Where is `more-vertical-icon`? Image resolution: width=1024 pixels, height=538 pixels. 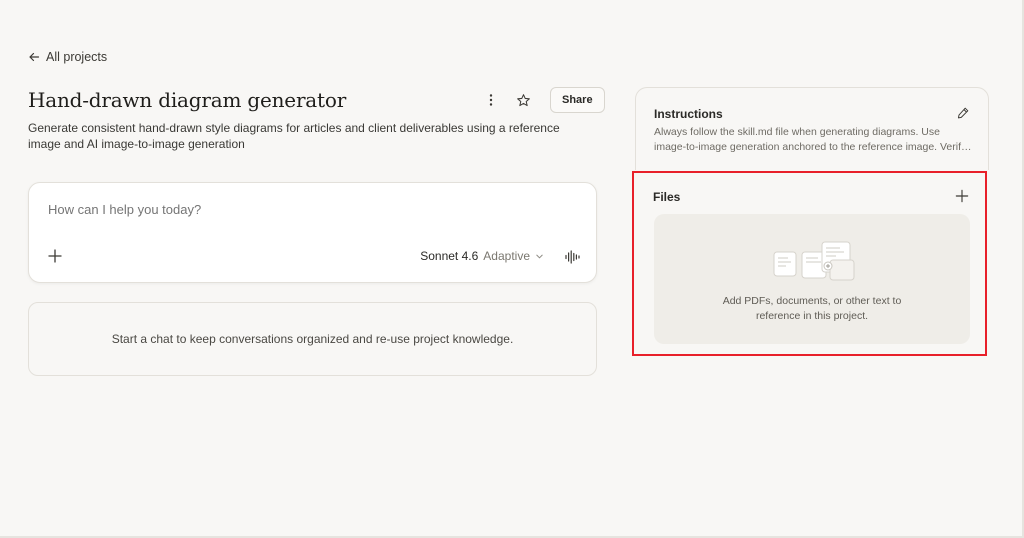 more-vertical-icon is located at coordinates (491, 100).